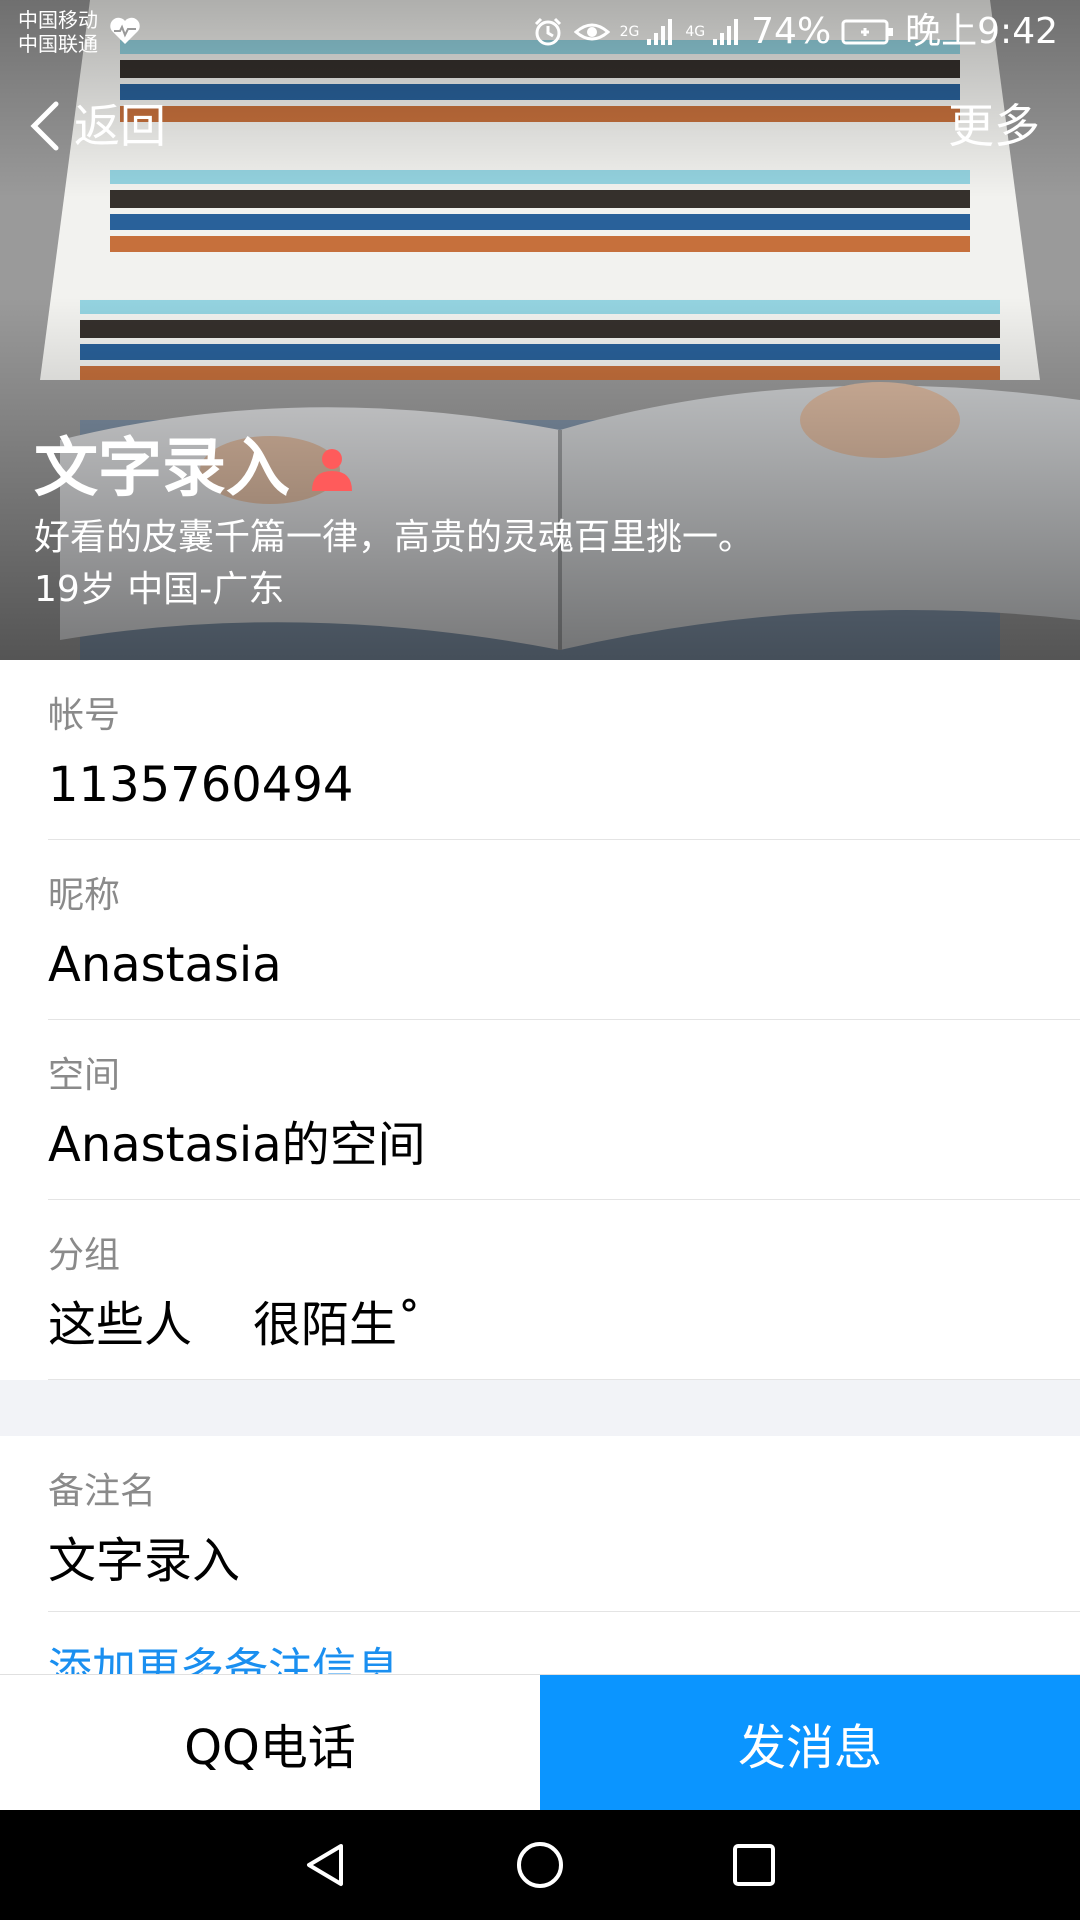 The height and width of the screenshot is (1920, 1080). What do you see at coordinates (326, 1865) in the screenshot?
I see `nav-back-icon` at bounding box center [326, 1865].